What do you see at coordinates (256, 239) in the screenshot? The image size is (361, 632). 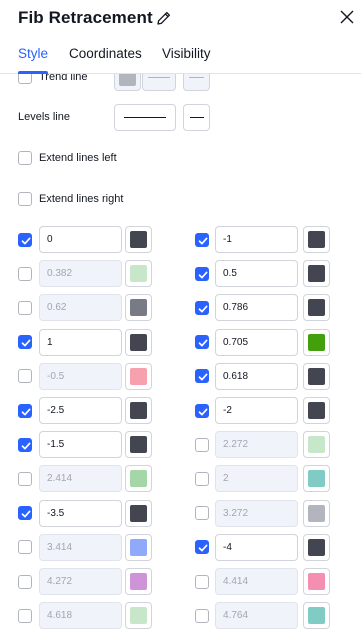 I see `level-value-input: -1` at bounding box center [256, 239].